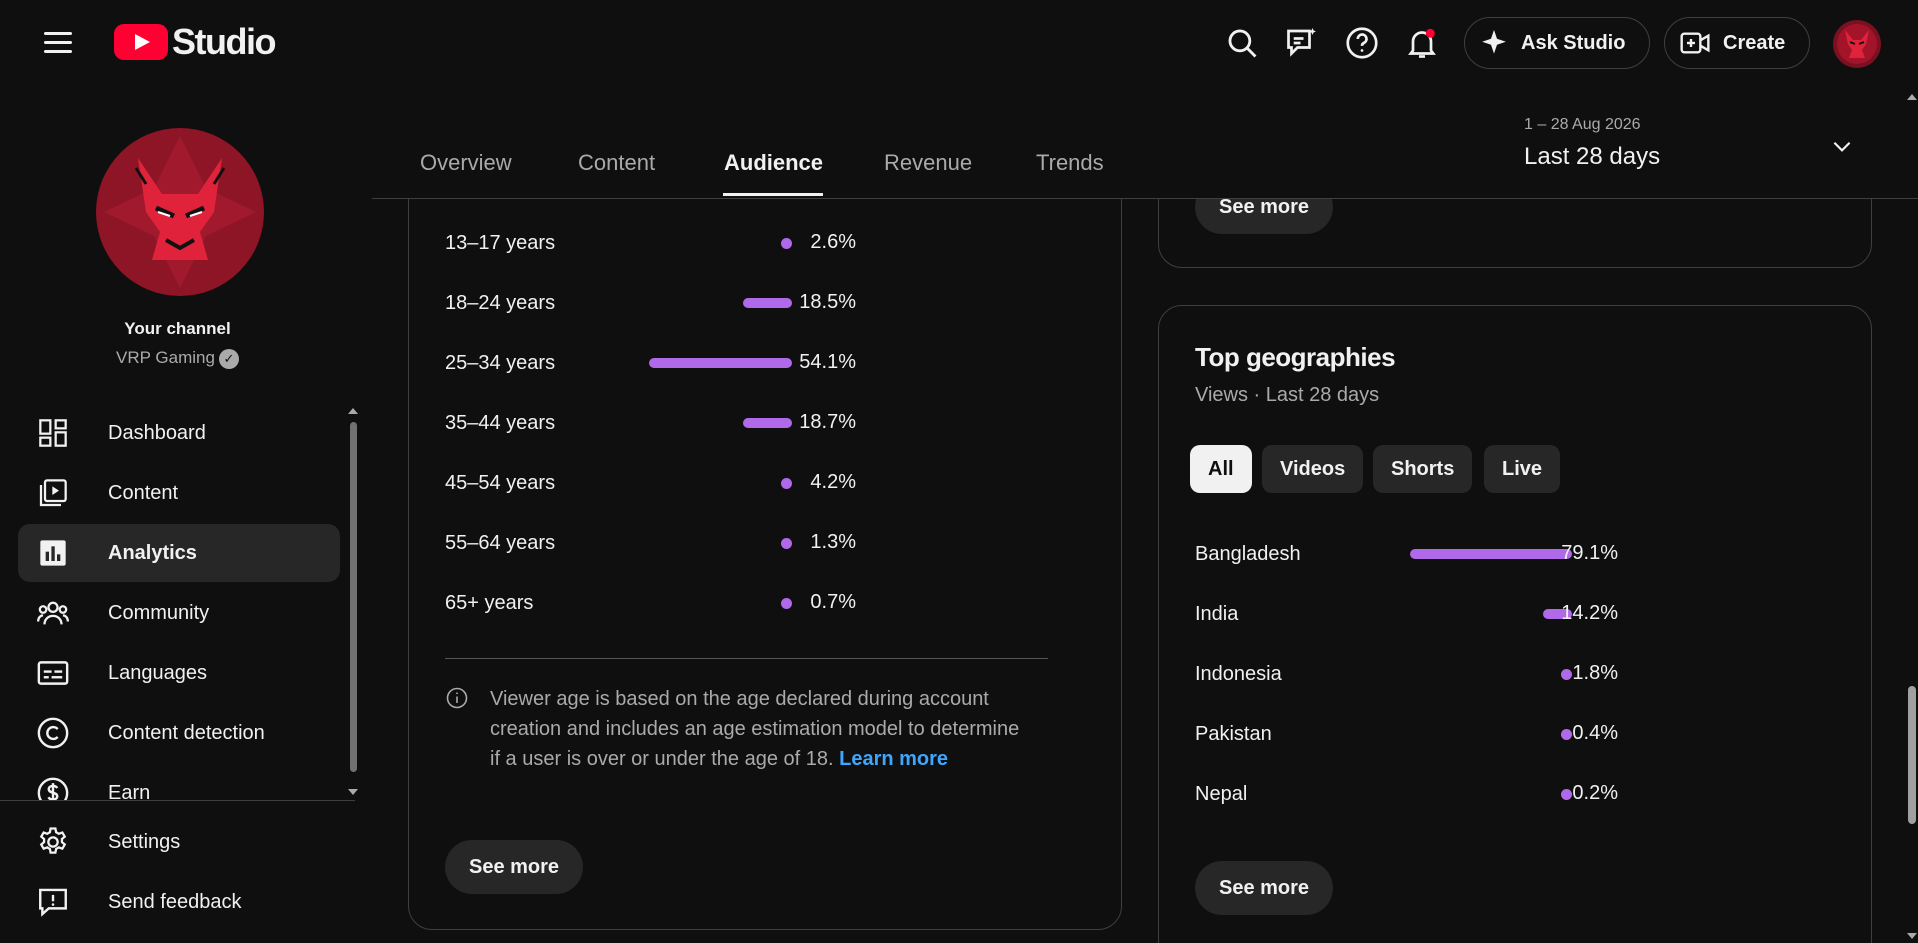  Describe the element at coordinates (1522, 469) in the screenshot. I see `chip-live: Live` at that location.